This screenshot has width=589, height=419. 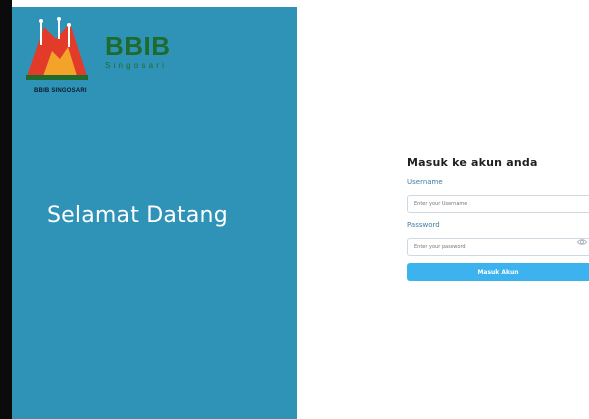 I want to click on eye-icon, so click(x=582, y=242).